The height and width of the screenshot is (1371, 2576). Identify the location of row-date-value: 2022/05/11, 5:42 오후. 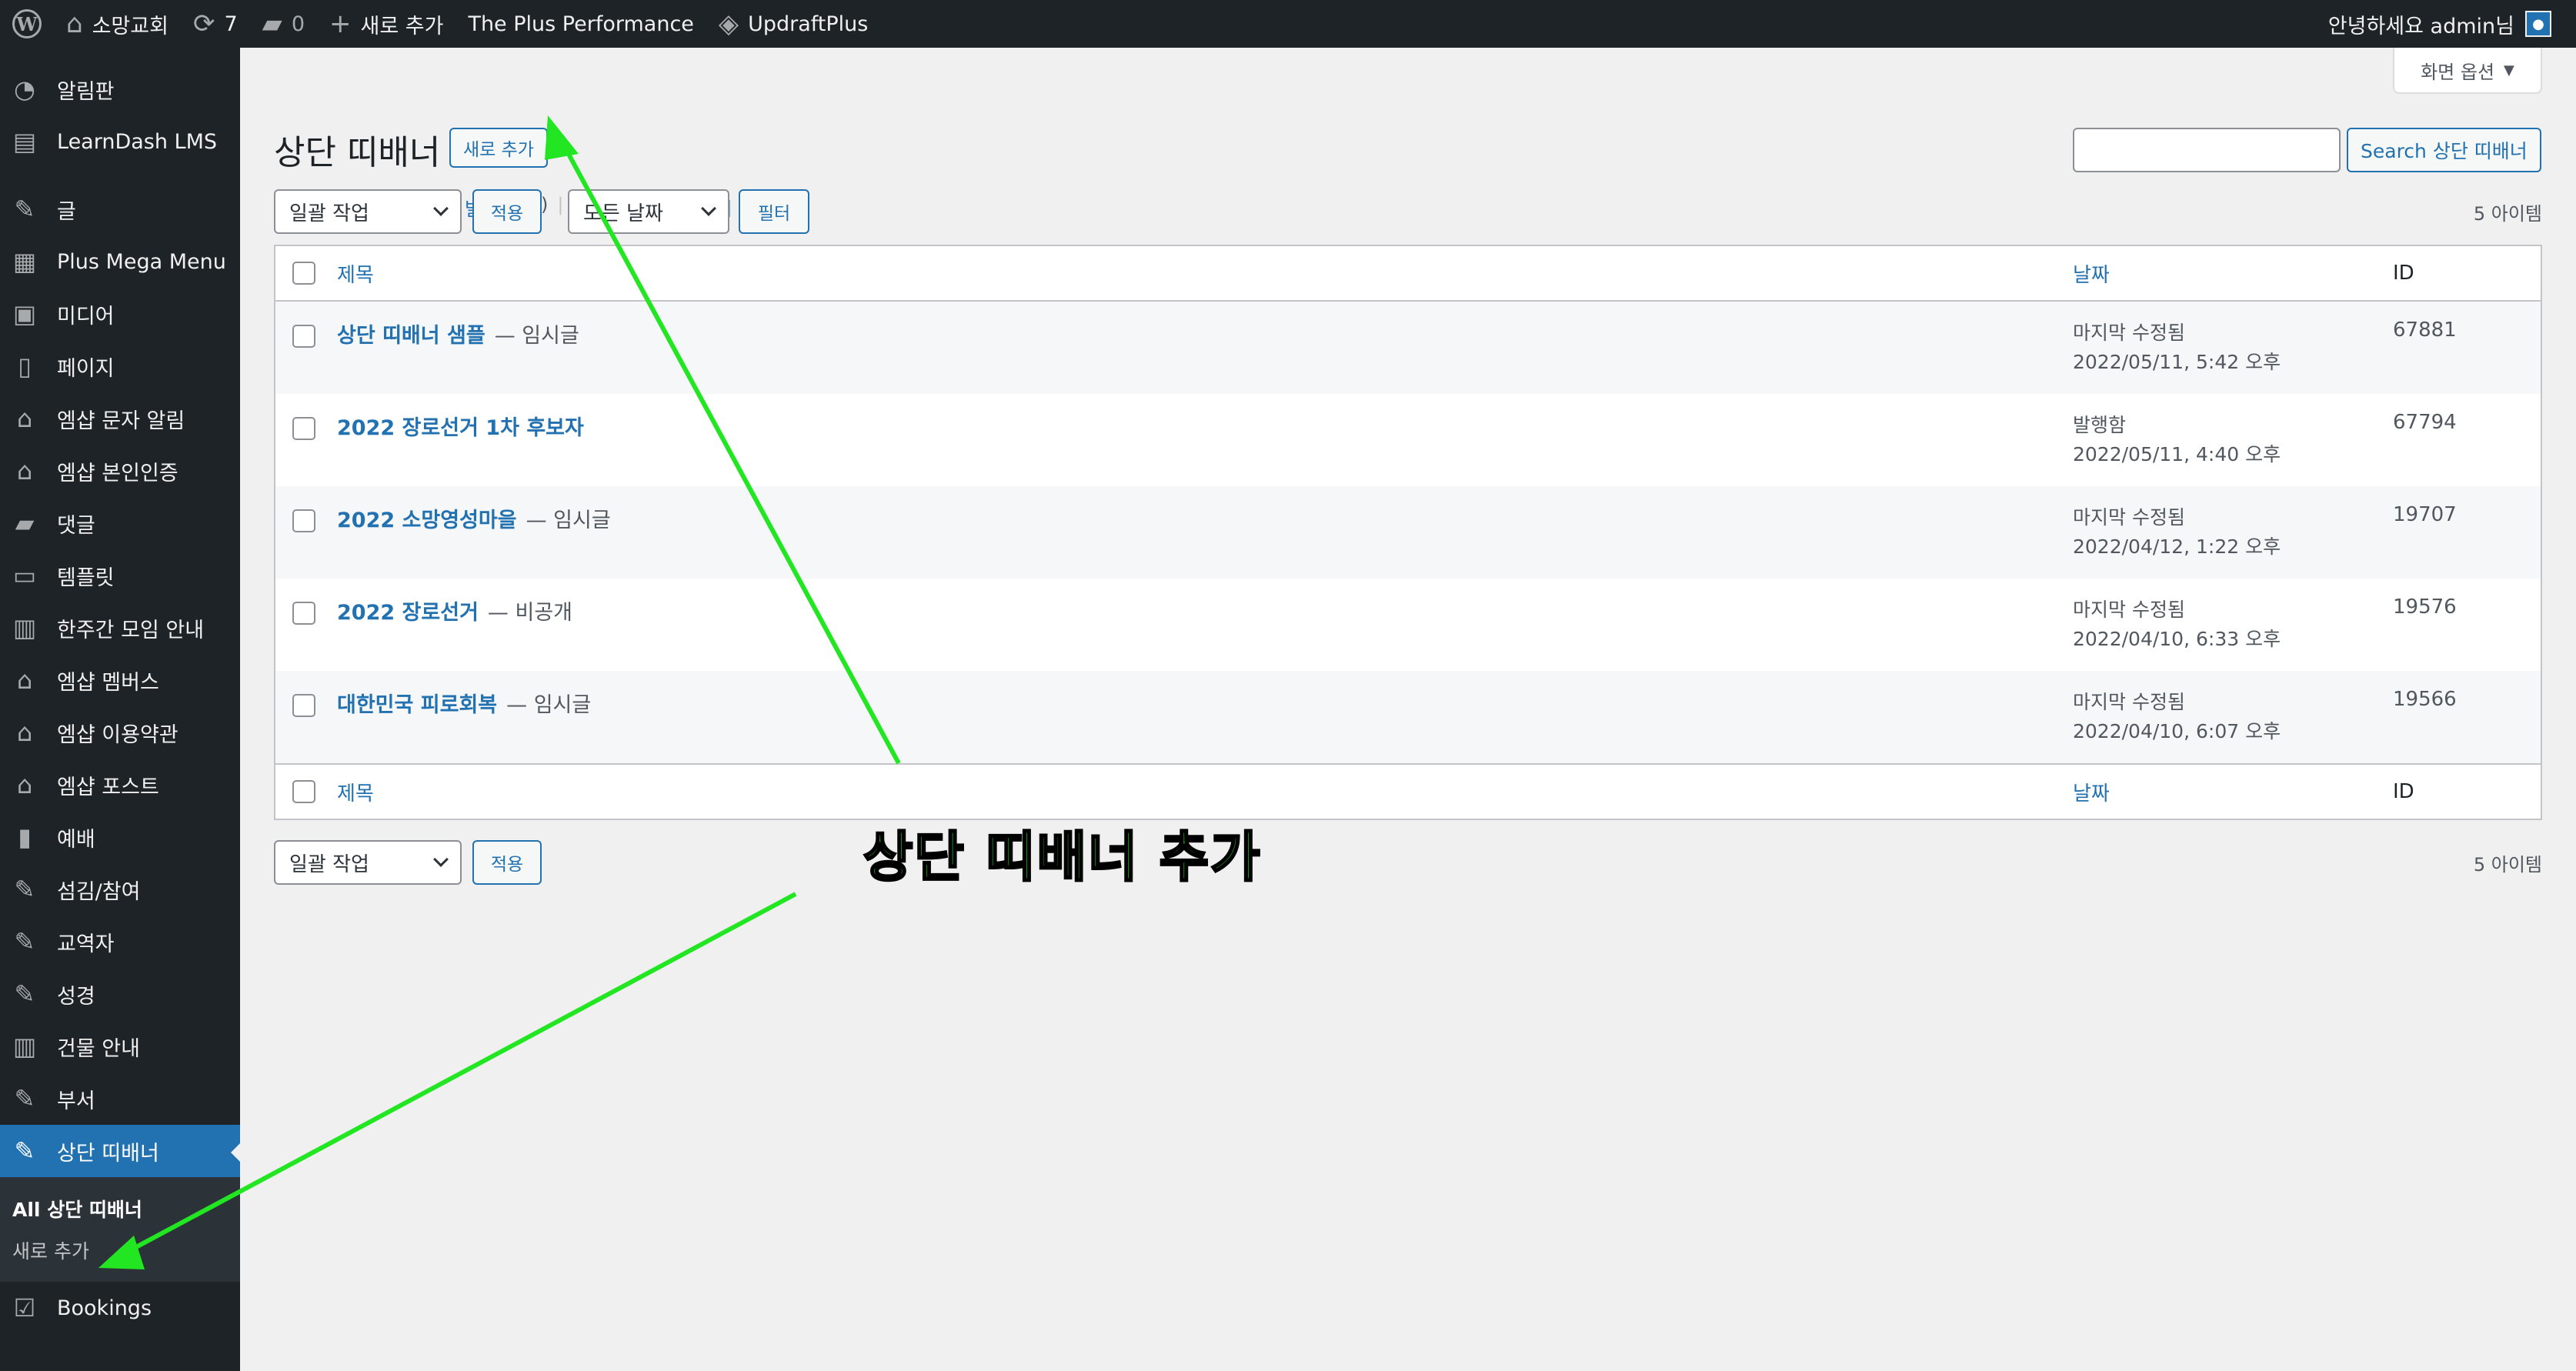
(2177, 362).